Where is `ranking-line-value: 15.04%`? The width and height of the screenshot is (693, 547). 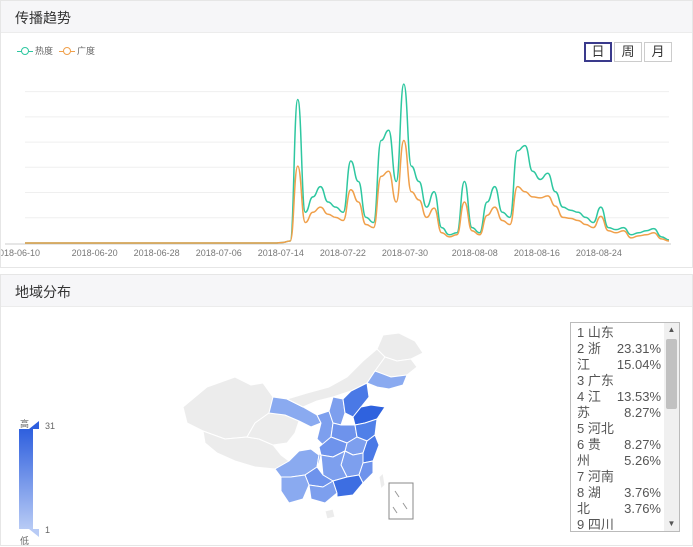
ranking-line-value: 15.04% is located at coordinates (638, 364).